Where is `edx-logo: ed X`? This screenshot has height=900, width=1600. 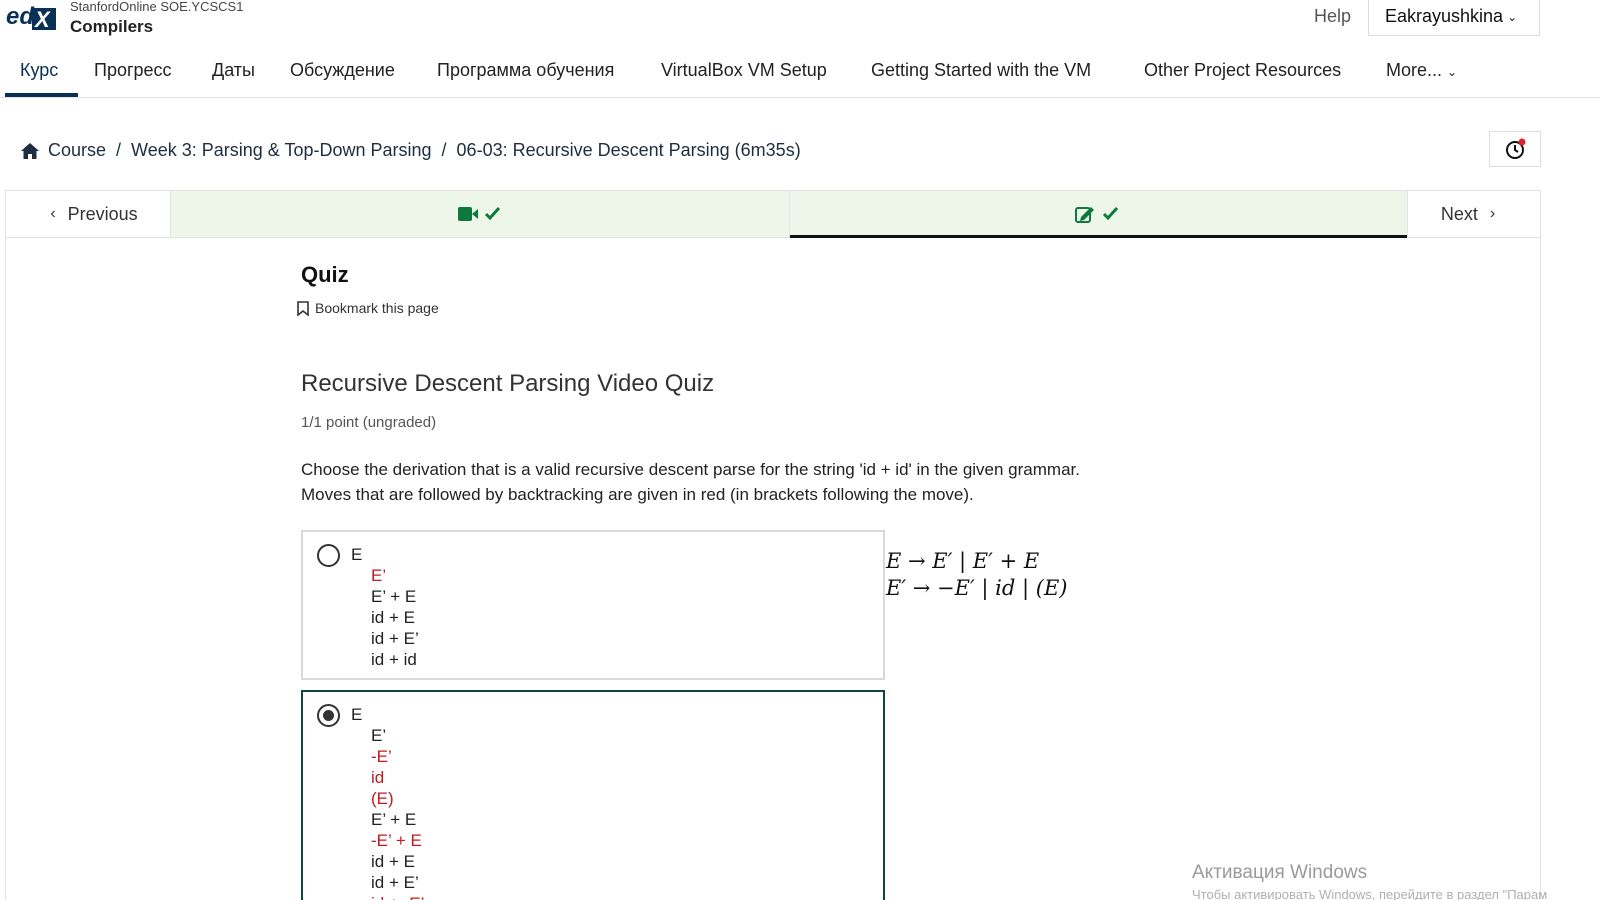
edx-logo: ed X is located at coordinates (30, 17).